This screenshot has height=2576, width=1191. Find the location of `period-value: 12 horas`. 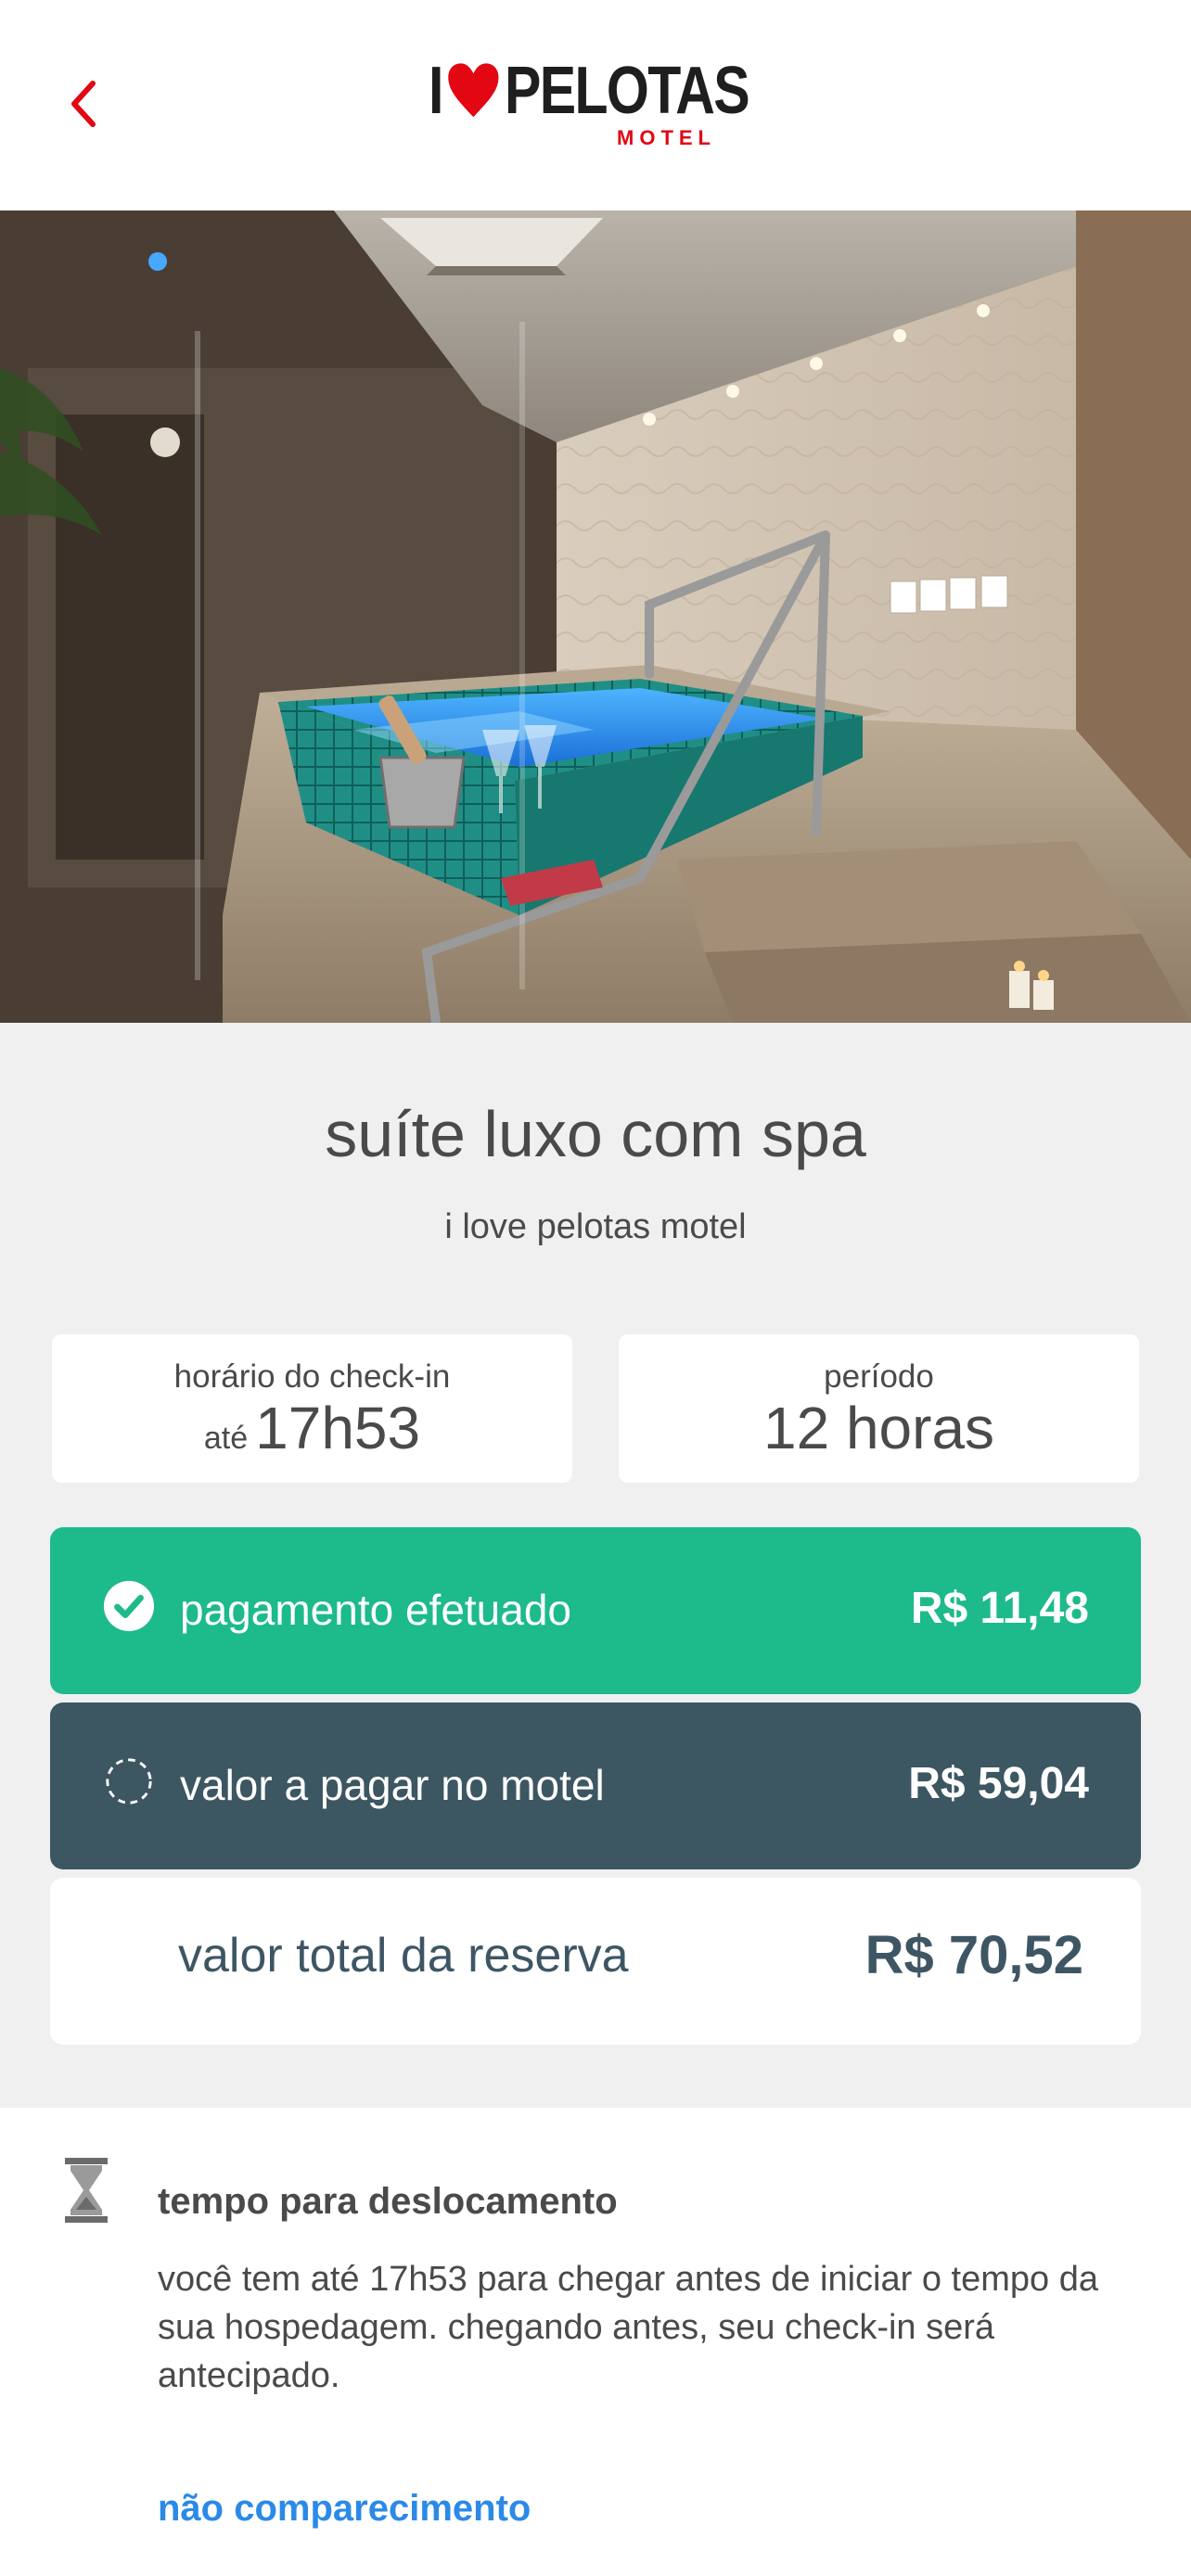

period-value: 12 horas is located at coordinates (879, 1428).